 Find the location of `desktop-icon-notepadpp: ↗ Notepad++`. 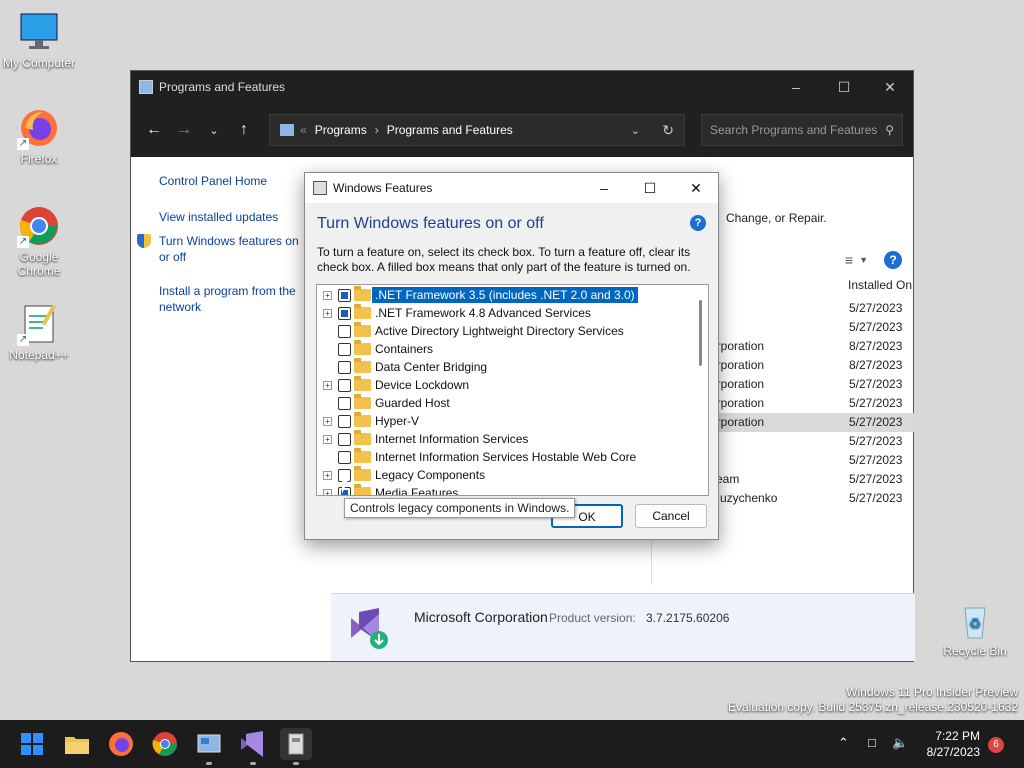

desktop-icon-notepadpp: ↗ Notepad++ is located at coordinates (39, 332).